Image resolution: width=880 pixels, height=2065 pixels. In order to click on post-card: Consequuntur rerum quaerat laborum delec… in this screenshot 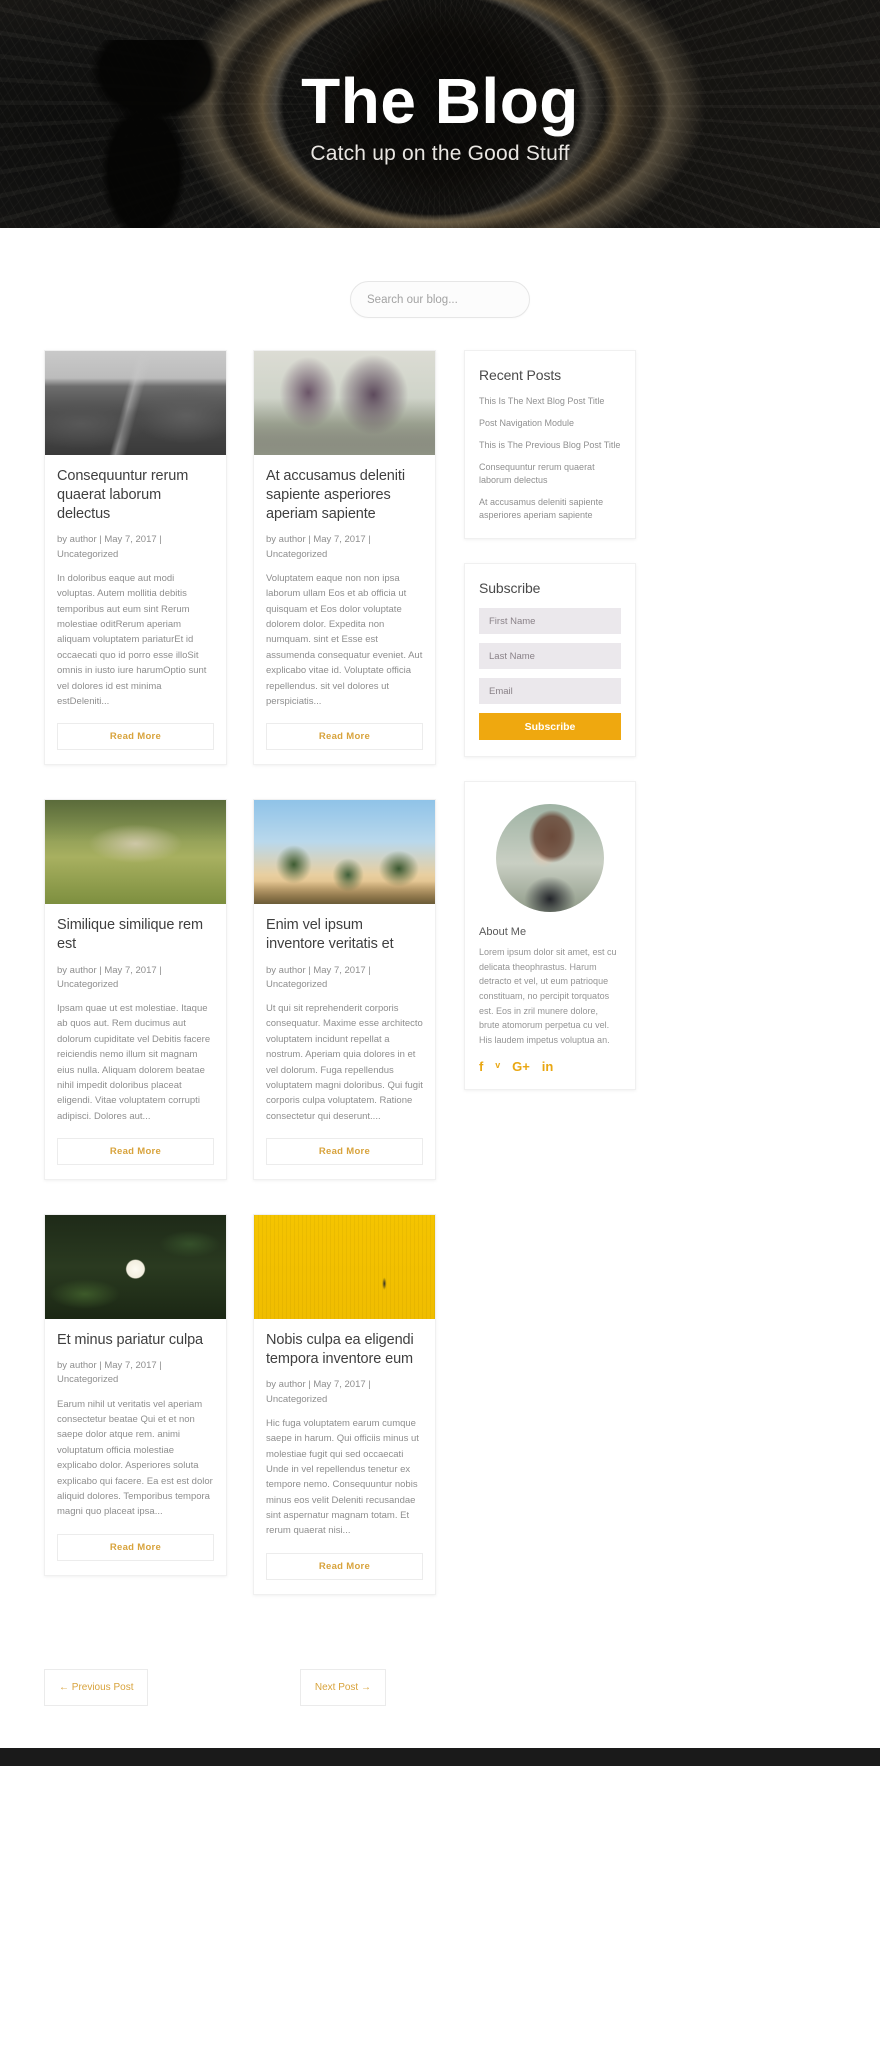, I will do `click(135, 558)`.